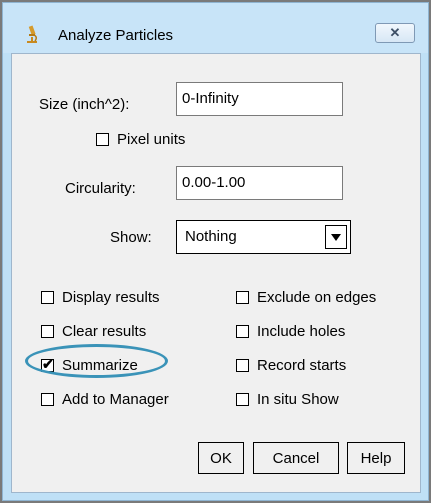 The width and height of the screenshot is (431, 503). I want to click on clear-results-checkbox: Clear results, so click(93, 331).